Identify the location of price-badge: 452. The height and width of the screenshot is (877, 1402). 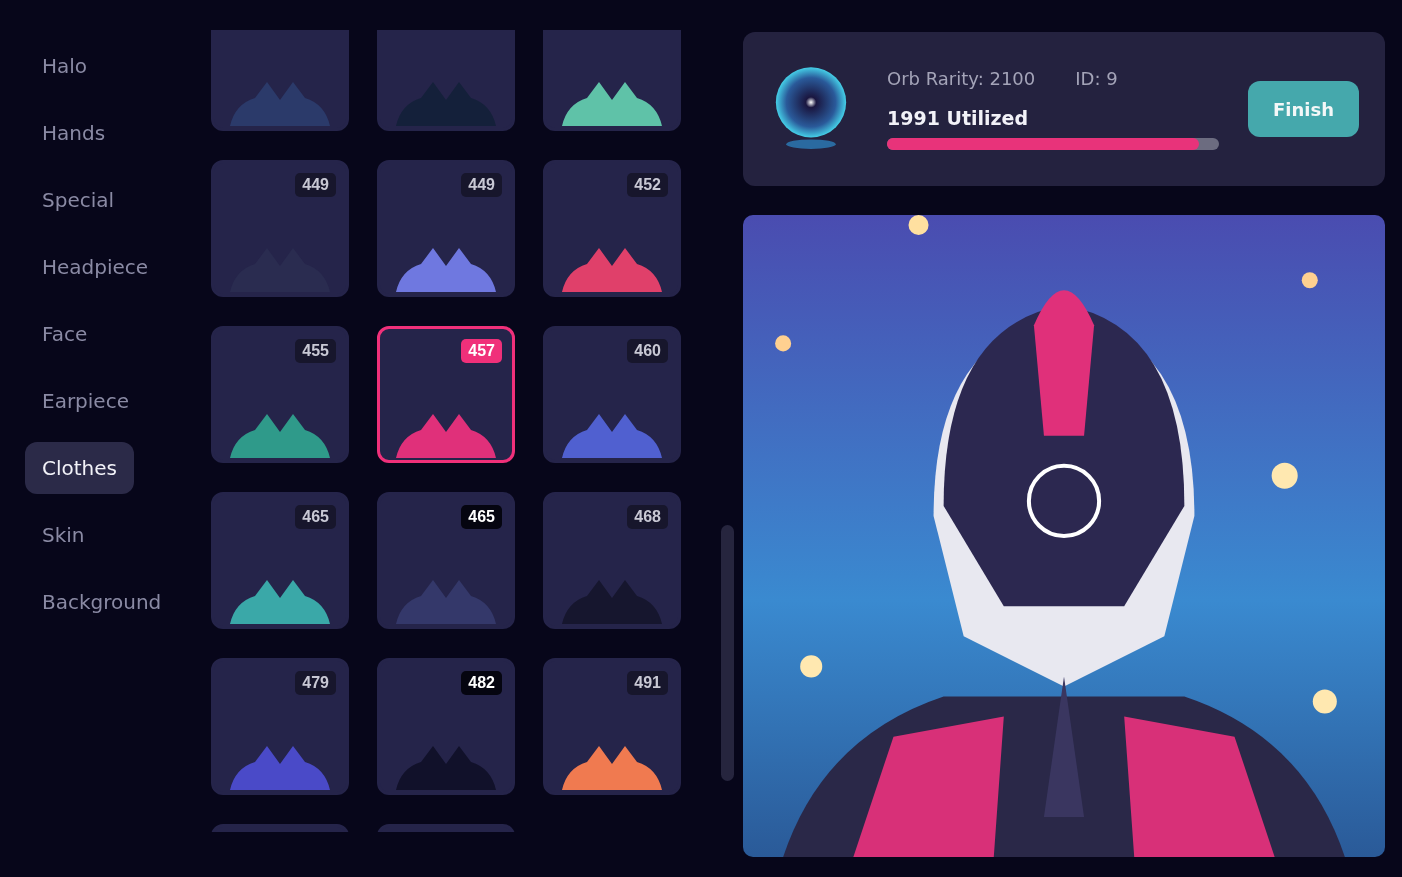
(647, 185).